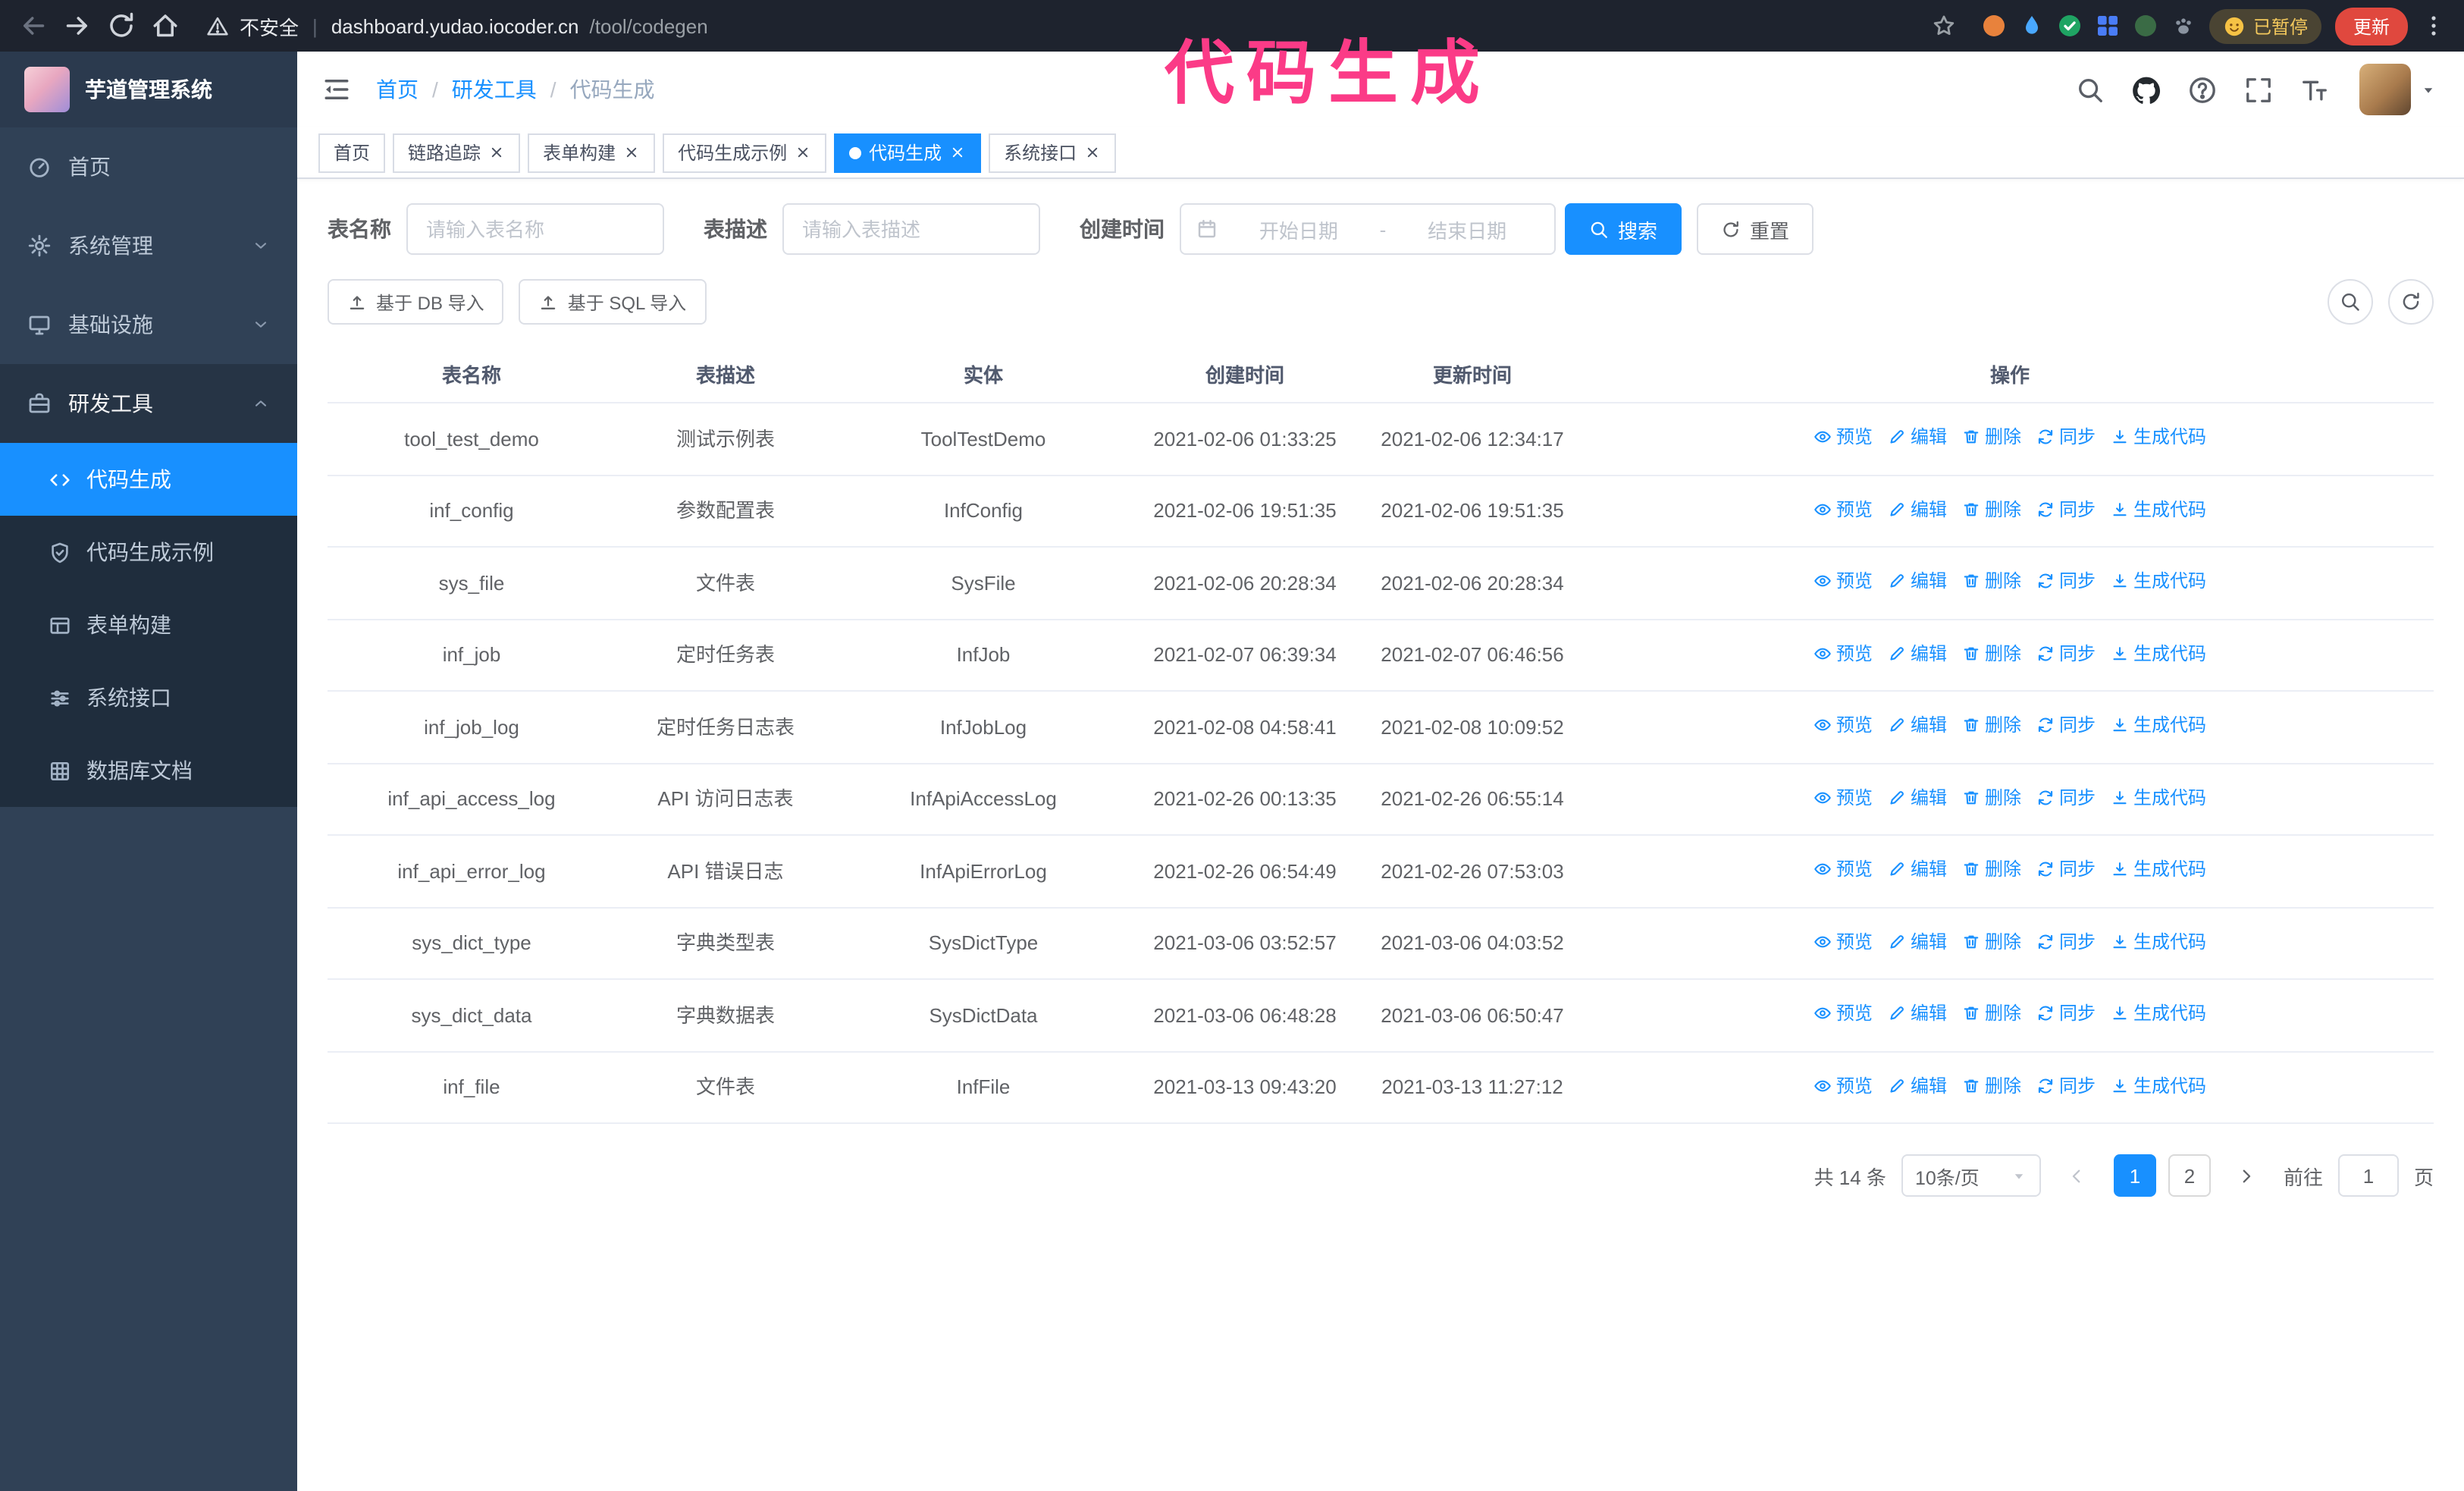 The height and width of the screenshot is (1491, 2464). I want to click on page-size-select: 10条/页, so click(1971, 1175).